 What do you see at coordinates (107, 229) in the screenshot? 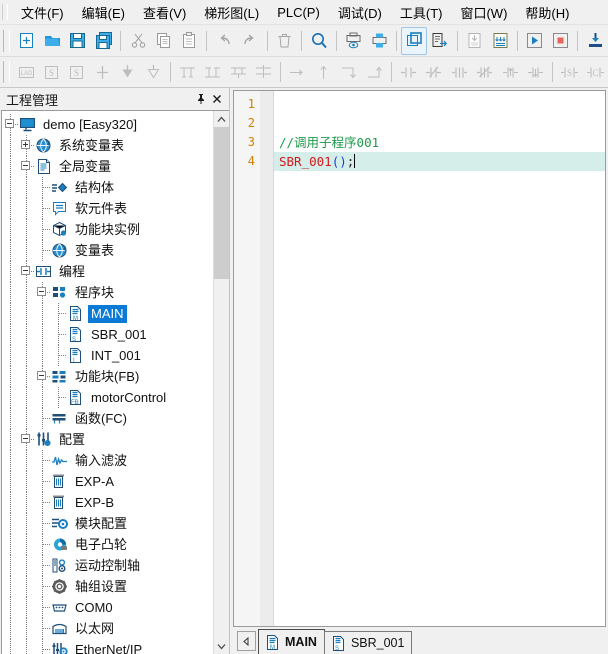
I see `tree-node-fb-instance: 功能块实例` at bounding box center [107, 229].